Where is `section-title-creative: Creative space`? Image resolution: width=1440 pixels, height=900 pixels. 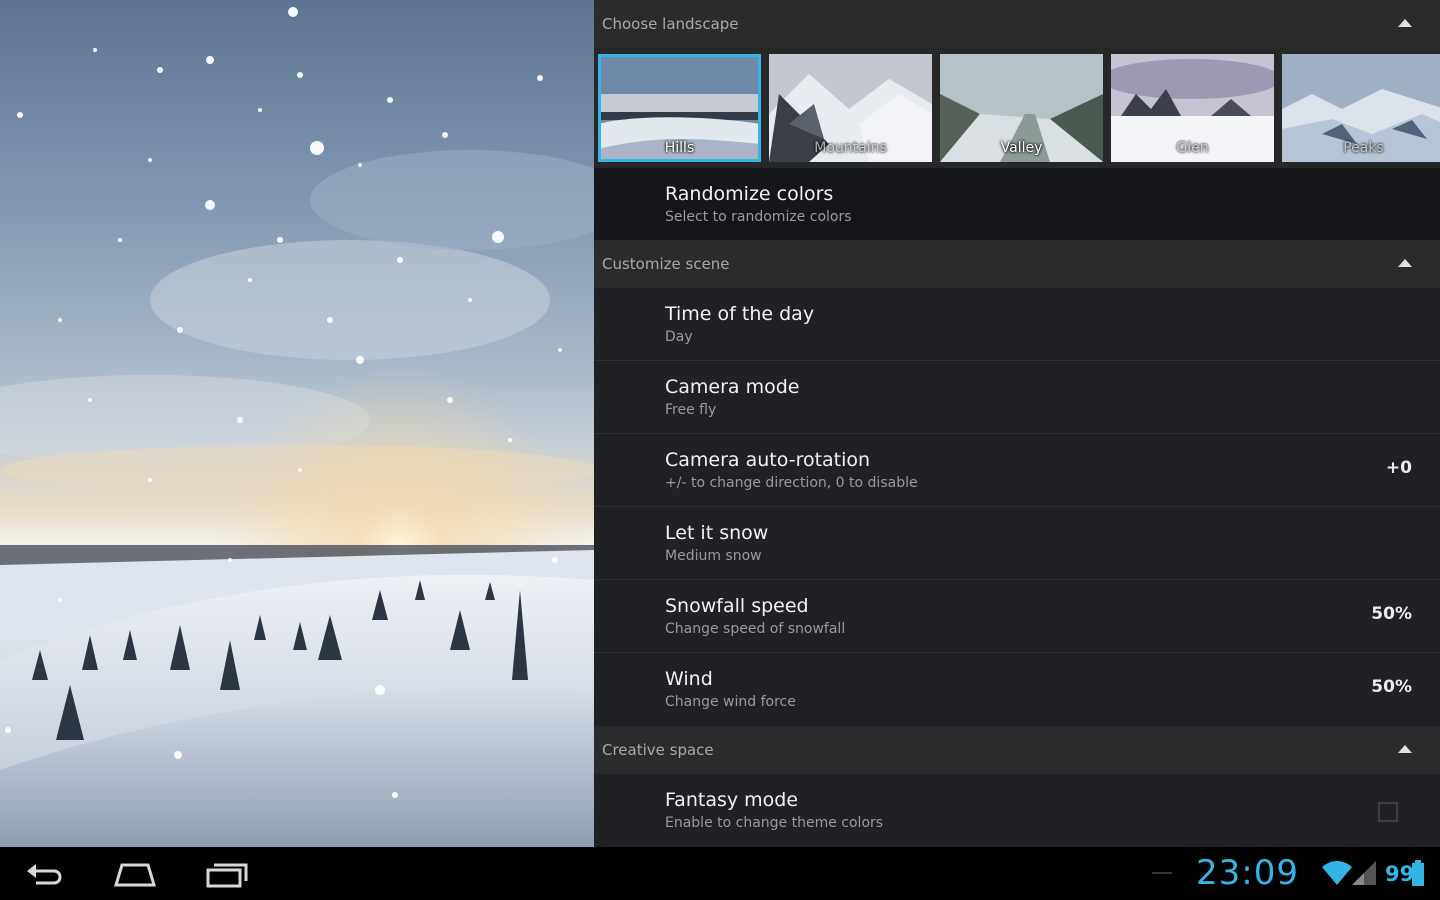
section-title-creative: Creative space is located at coordinates (658, 750).